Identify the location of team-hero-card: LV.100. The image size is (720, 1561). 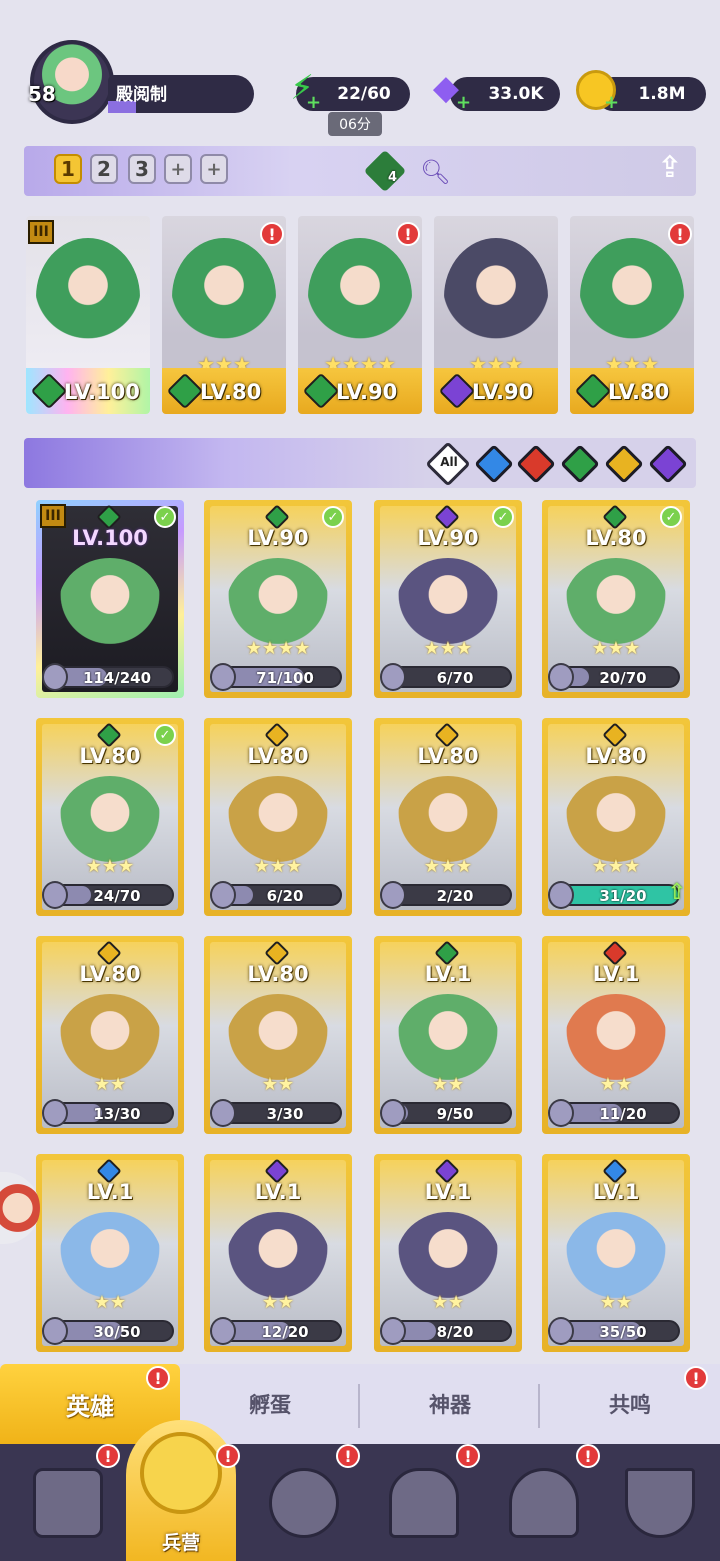
(88, 315).